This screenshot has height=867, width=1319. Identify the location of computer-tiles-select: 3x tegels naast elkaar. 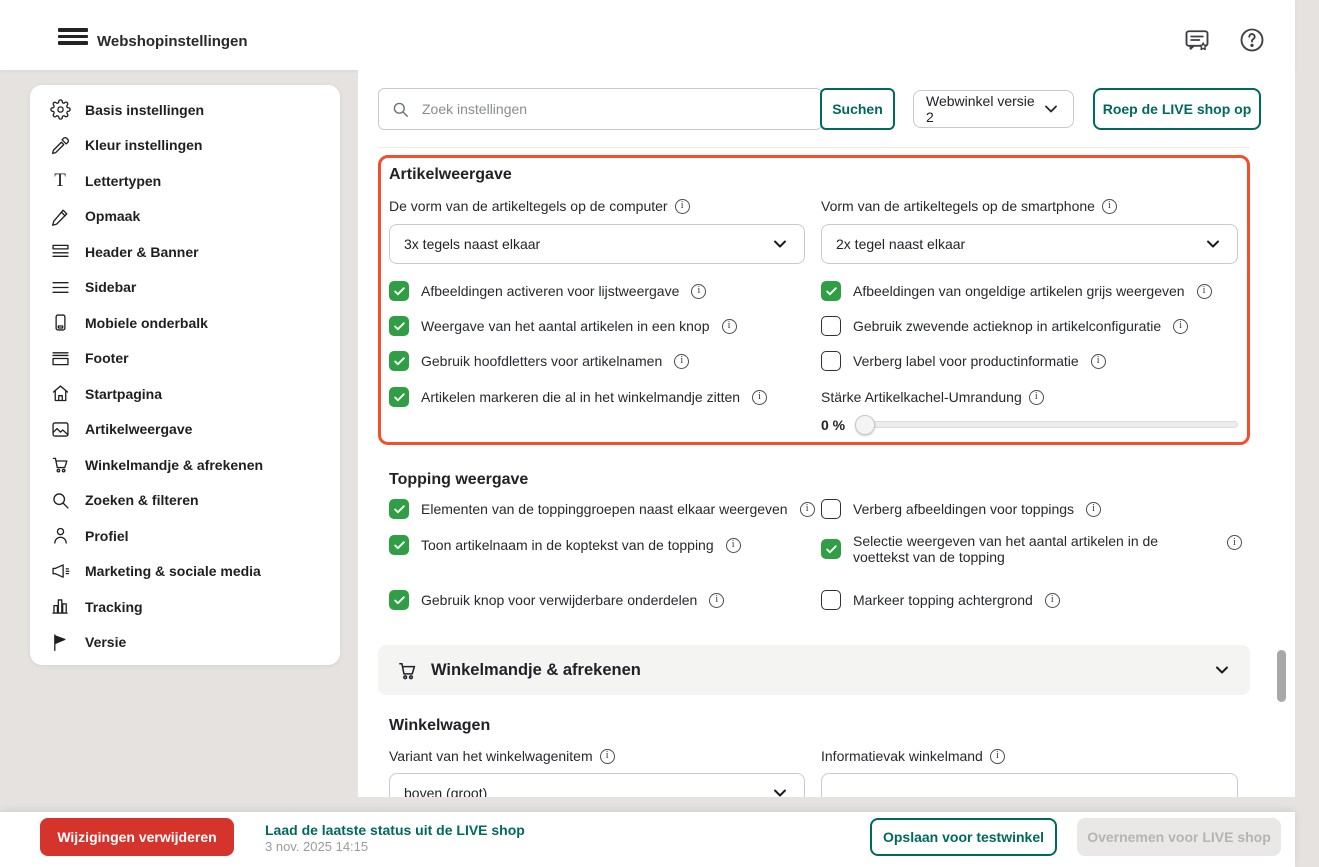
(597, 244).